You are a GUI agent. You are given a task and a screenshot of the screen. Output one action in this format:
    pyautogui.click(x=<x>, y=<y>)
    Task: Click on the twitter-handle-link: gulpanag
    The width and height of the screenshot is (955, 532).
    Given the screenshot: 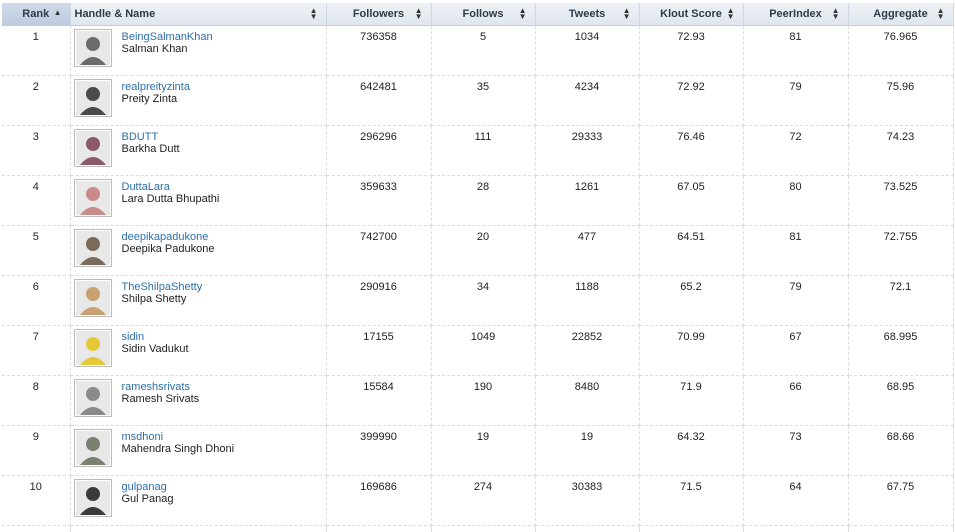 What is the action you would take?
    pyautogui.click(x=148, y=487)
    